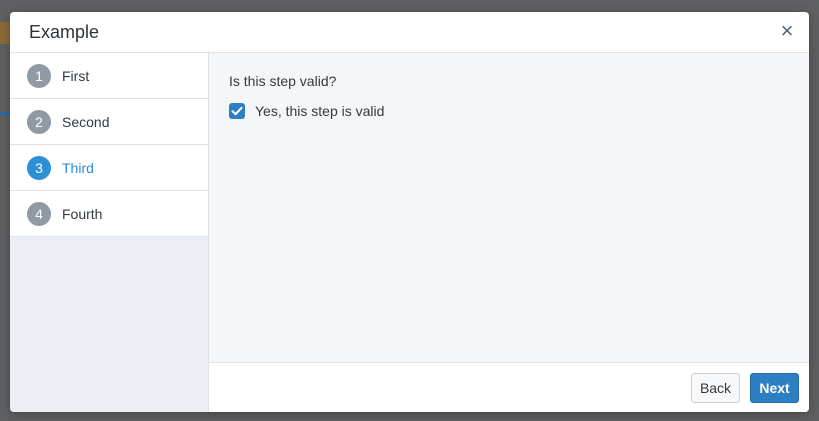 This screenshot has height=421, width=819. I want to click on close-icon: ×, so click(787, 31).